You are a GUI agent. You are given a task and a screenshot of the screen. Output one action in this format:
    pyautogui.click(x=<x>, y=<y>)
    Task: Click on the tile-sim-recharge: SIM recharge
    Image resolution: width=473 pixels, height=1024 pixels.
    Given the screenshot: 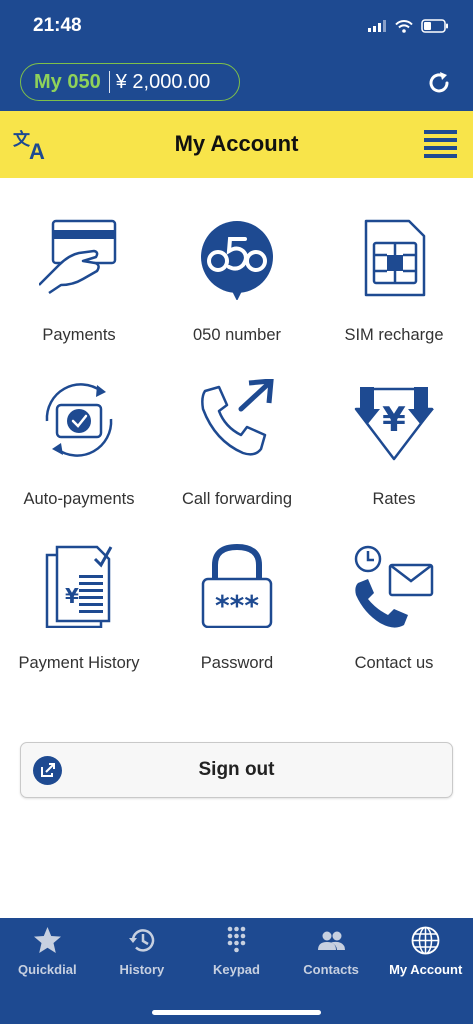 What is the action you would take?
    pyautogui.click(x=394, y=285)
    